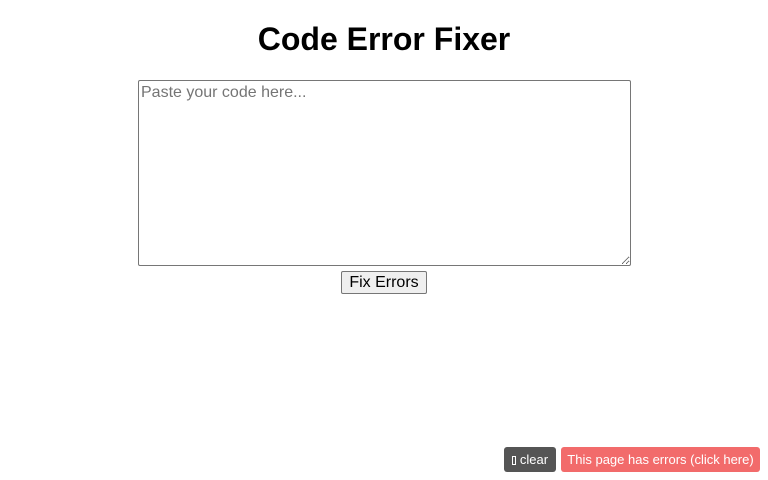  Describe the element at coordinates (513, 460) in the screenshot. I see `trash-icon` at that location.